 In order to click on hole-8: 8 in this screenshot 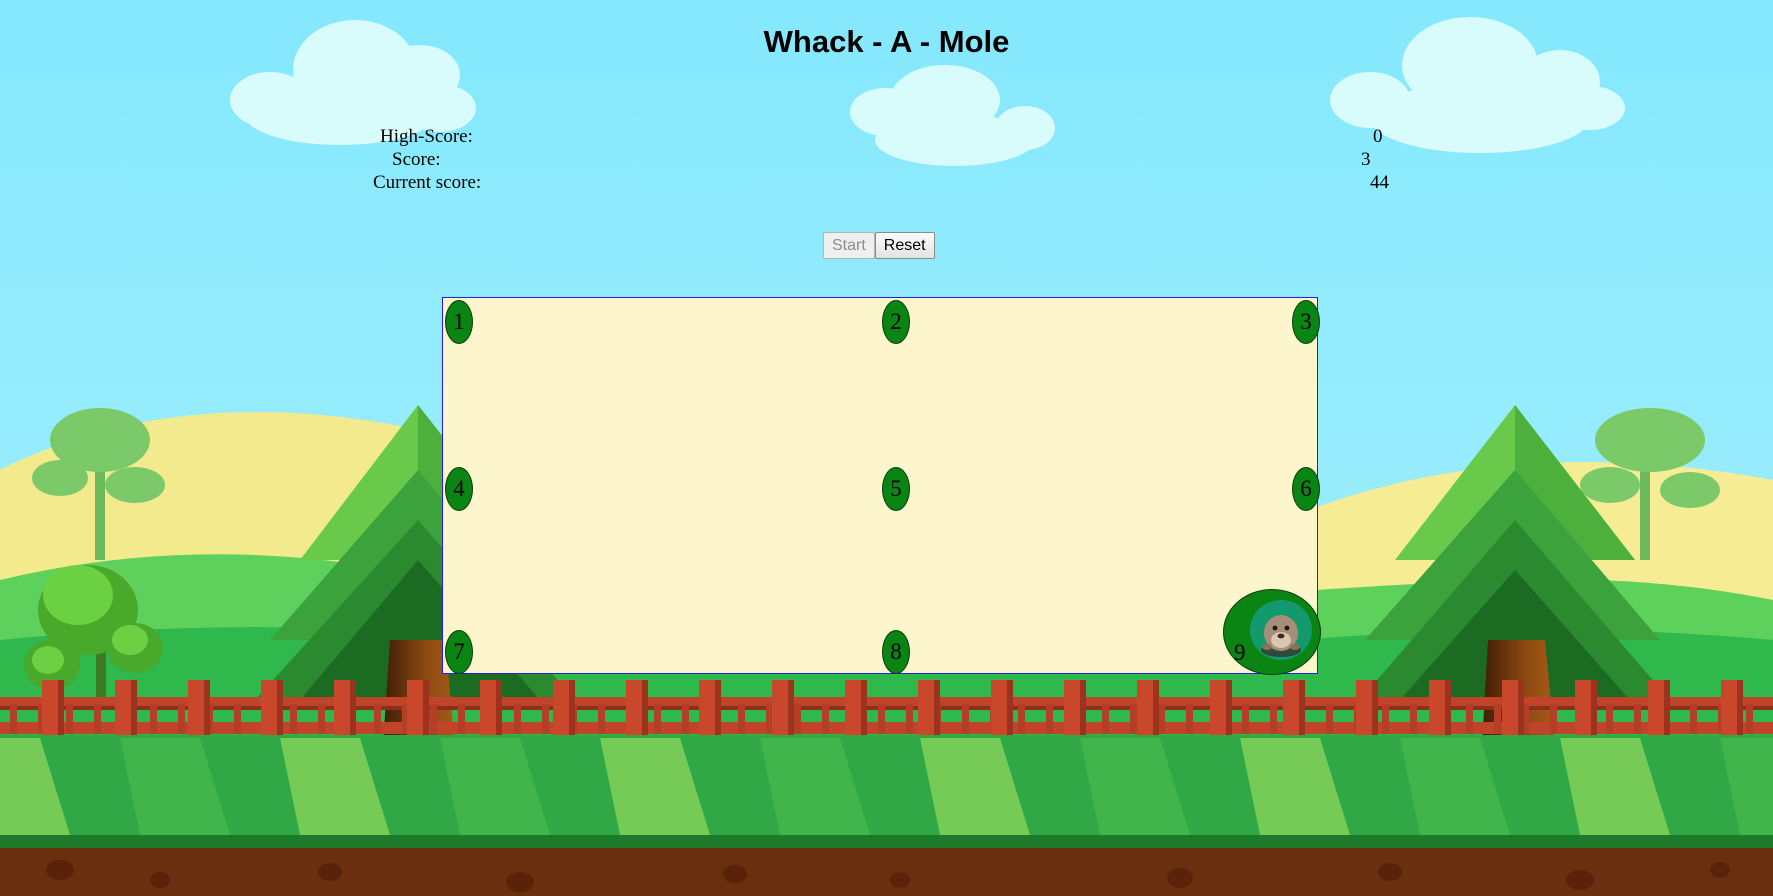, I will do `click(896, 652)`.